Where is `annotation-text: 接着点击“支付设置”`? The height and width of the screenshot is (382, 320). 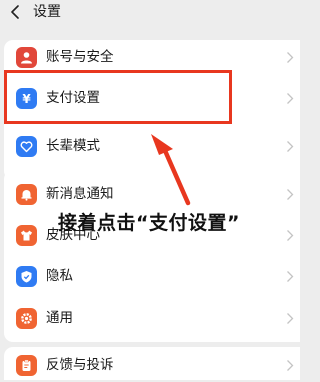 annotation-text: 接着点击“支付设置” is located at coordinates (149, 223).